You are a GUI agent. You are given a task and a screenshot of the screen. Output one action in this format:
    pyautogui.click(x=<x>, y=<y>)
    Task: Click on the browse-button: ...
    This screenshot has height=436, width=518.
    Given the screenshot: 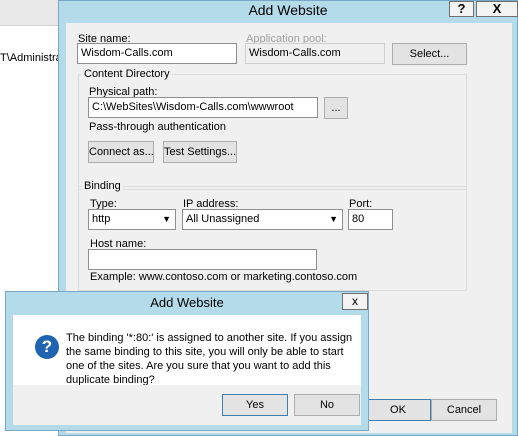 What is the action you would take?
    pyautogui.click(x=336, y=108)
    